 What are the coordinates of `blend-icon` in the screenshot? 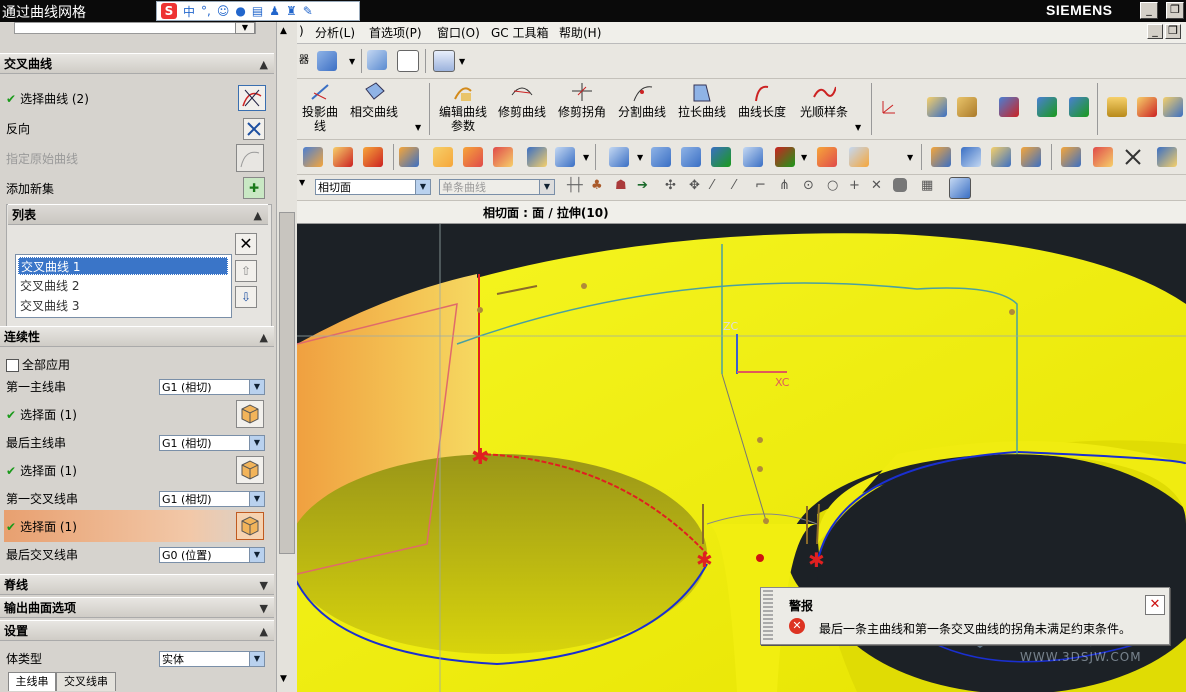 It's located at (473, 157).